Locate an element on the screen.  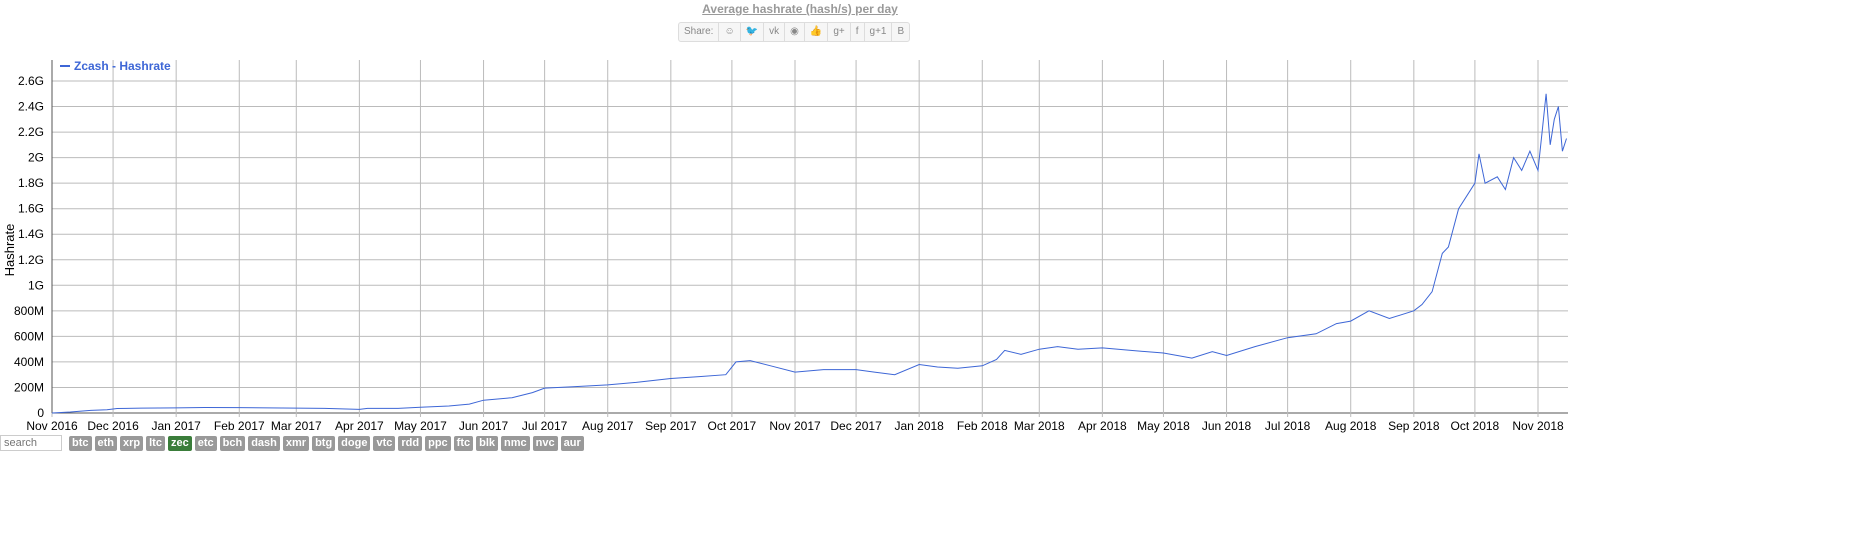
x-tick-label: Mar 2017 is located at coordinates (296, 426).